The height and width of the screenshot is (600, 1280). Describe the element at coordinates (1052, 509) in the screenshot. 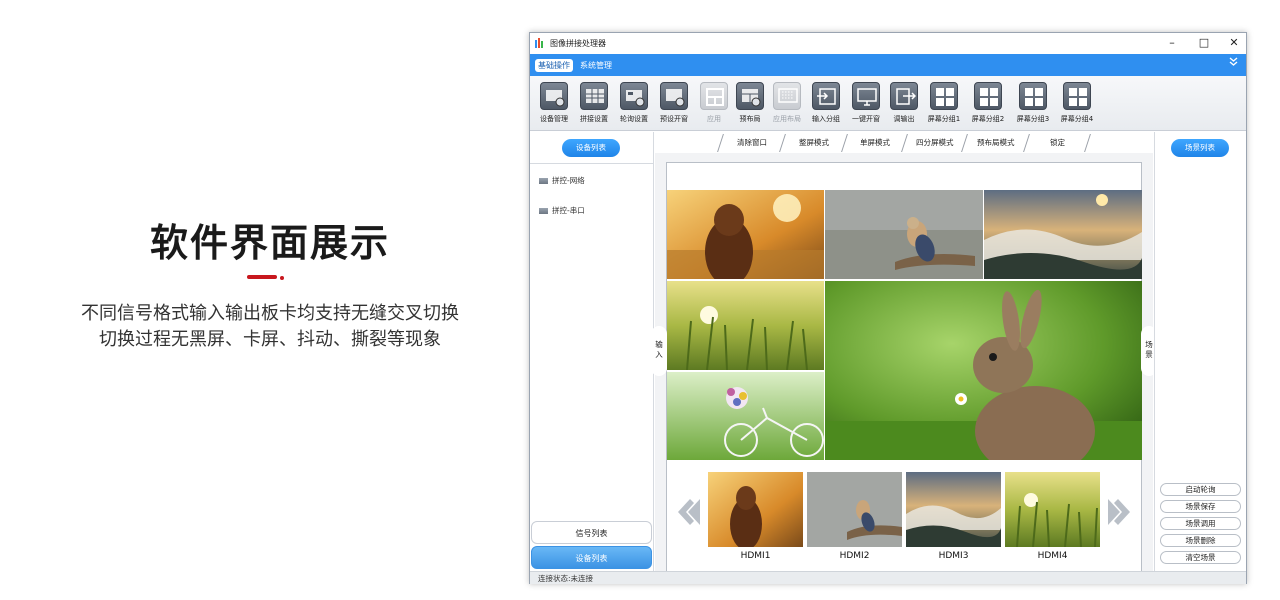

I see `thumbnail-hdmi4` at that location.